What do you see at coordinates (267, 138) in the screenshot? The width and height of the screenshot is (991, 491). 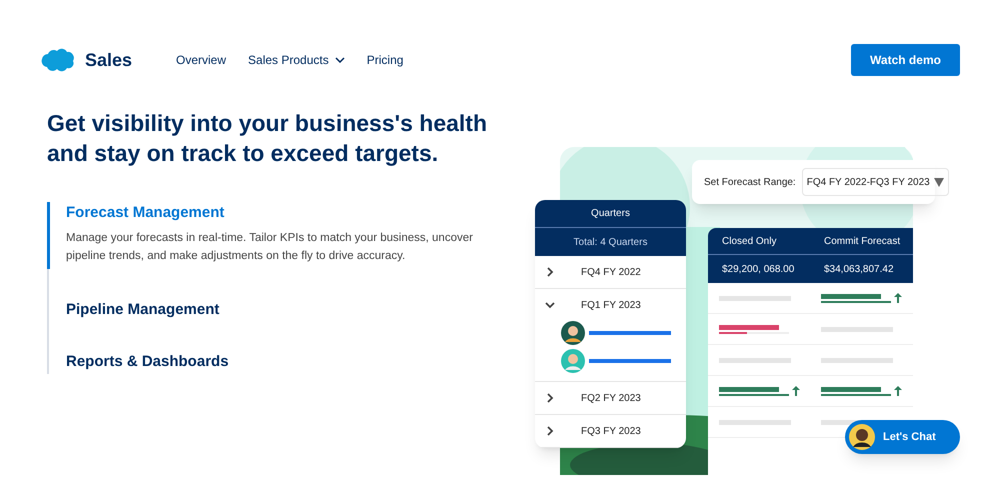 I see `headline: Get visibility into your business's health and stay on track to exceed targets.` at bounding box center [267, 138].